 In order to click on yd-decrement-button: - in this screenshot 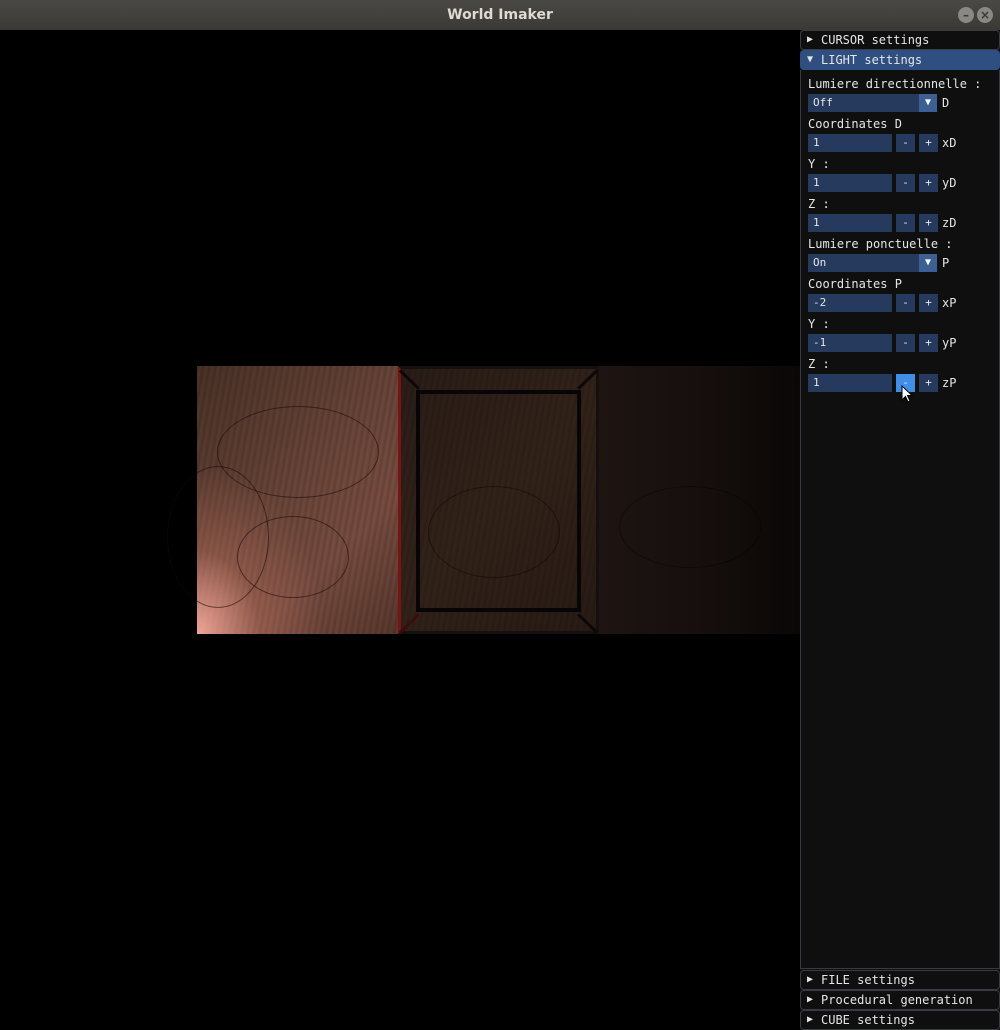, I will do `click(905, 183)`.